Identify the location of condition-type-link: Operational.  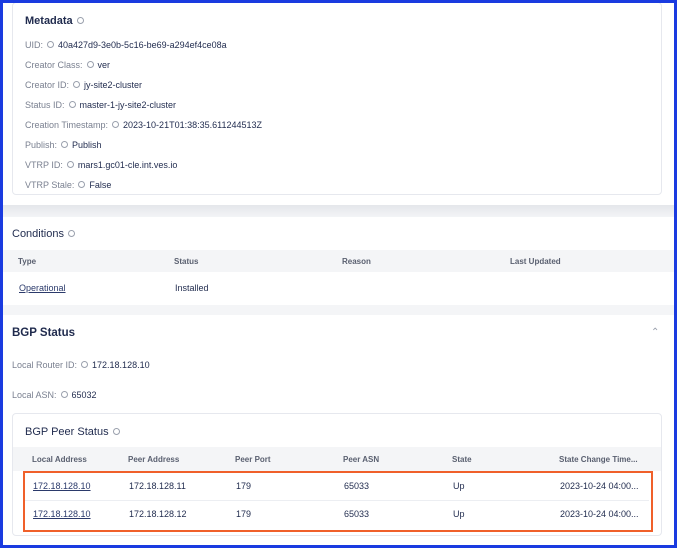
(42, 288).